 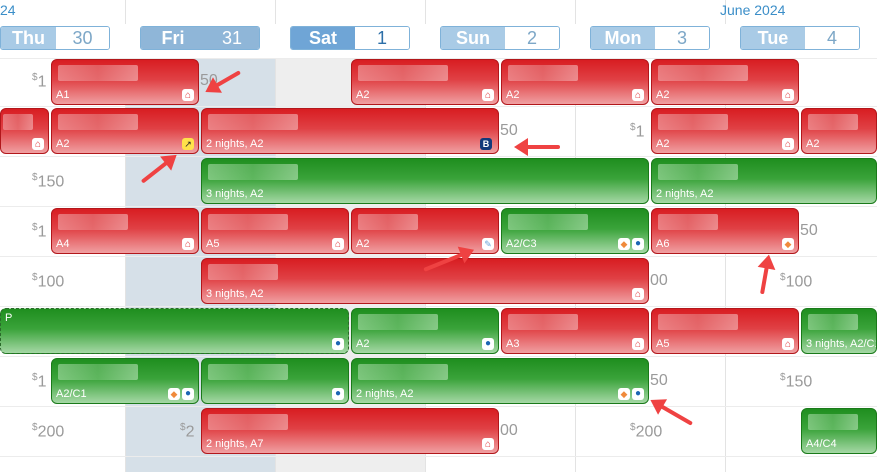 What do you see at coordinates (425, 281) in the screenshot?
I see `booking-block: 3 nights, A2 ⌂` at bounding box center [425, 281].